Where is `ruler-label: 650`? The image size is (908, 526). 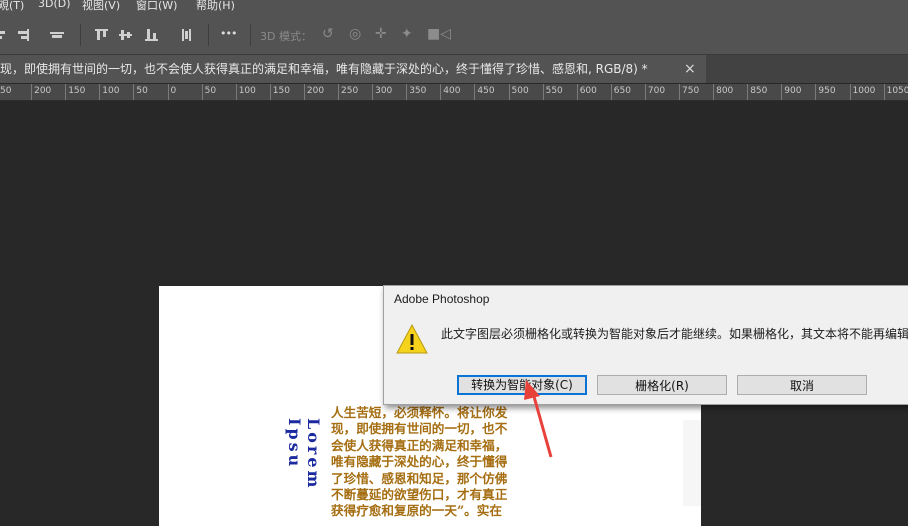
ruler-label: 650 is located at coordinates (622, 91).